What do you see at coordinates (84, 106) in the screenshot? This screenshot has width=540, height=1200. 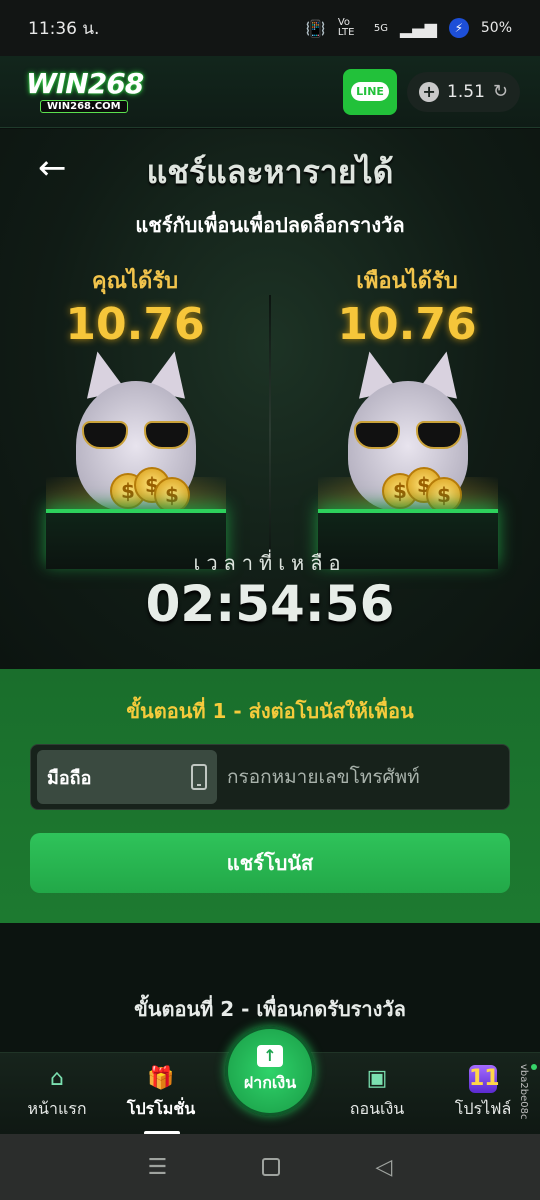 I see `logo-sub: WIN268.COM` at bounding box center [84, 106].